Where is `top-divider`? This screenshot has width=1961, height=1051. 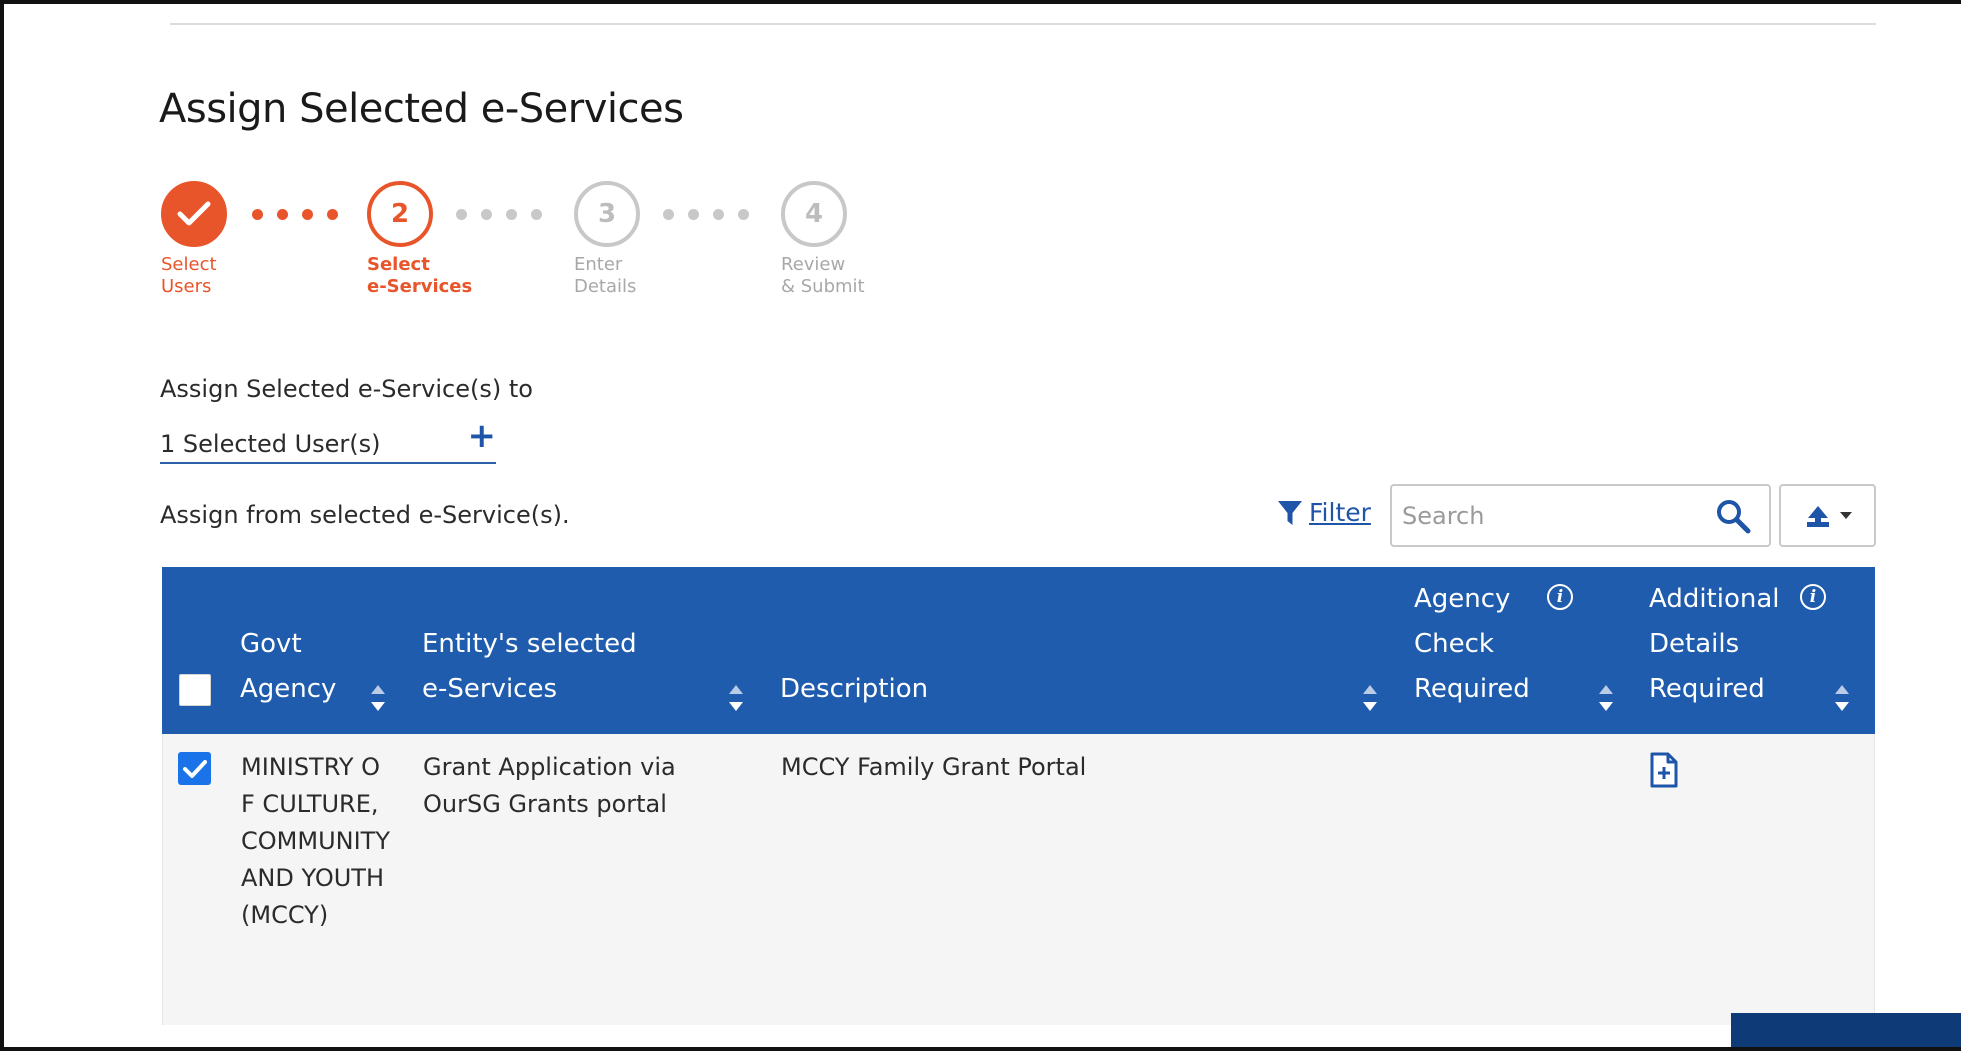 top-divider is located at coordinates (1023, 24).